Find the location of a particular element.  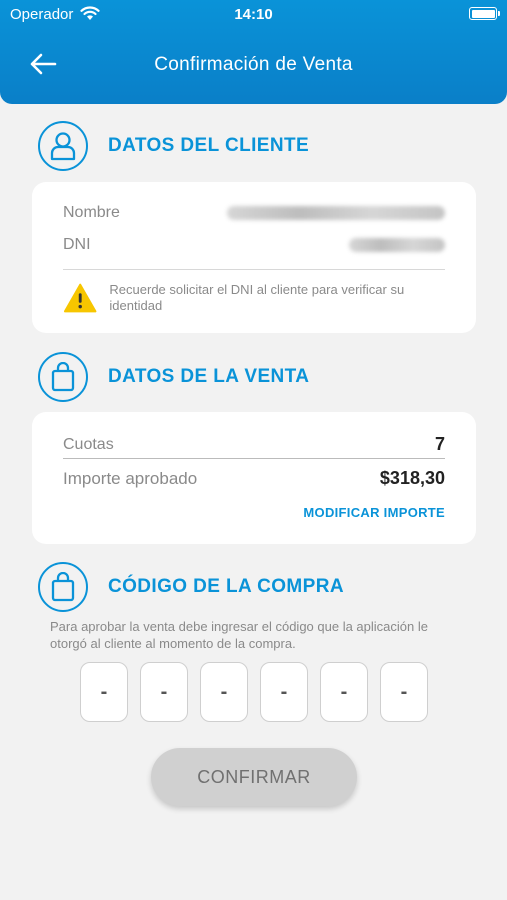

sale-section-header: DATOS DE LA VENTA is located at coordinates (173, 377).